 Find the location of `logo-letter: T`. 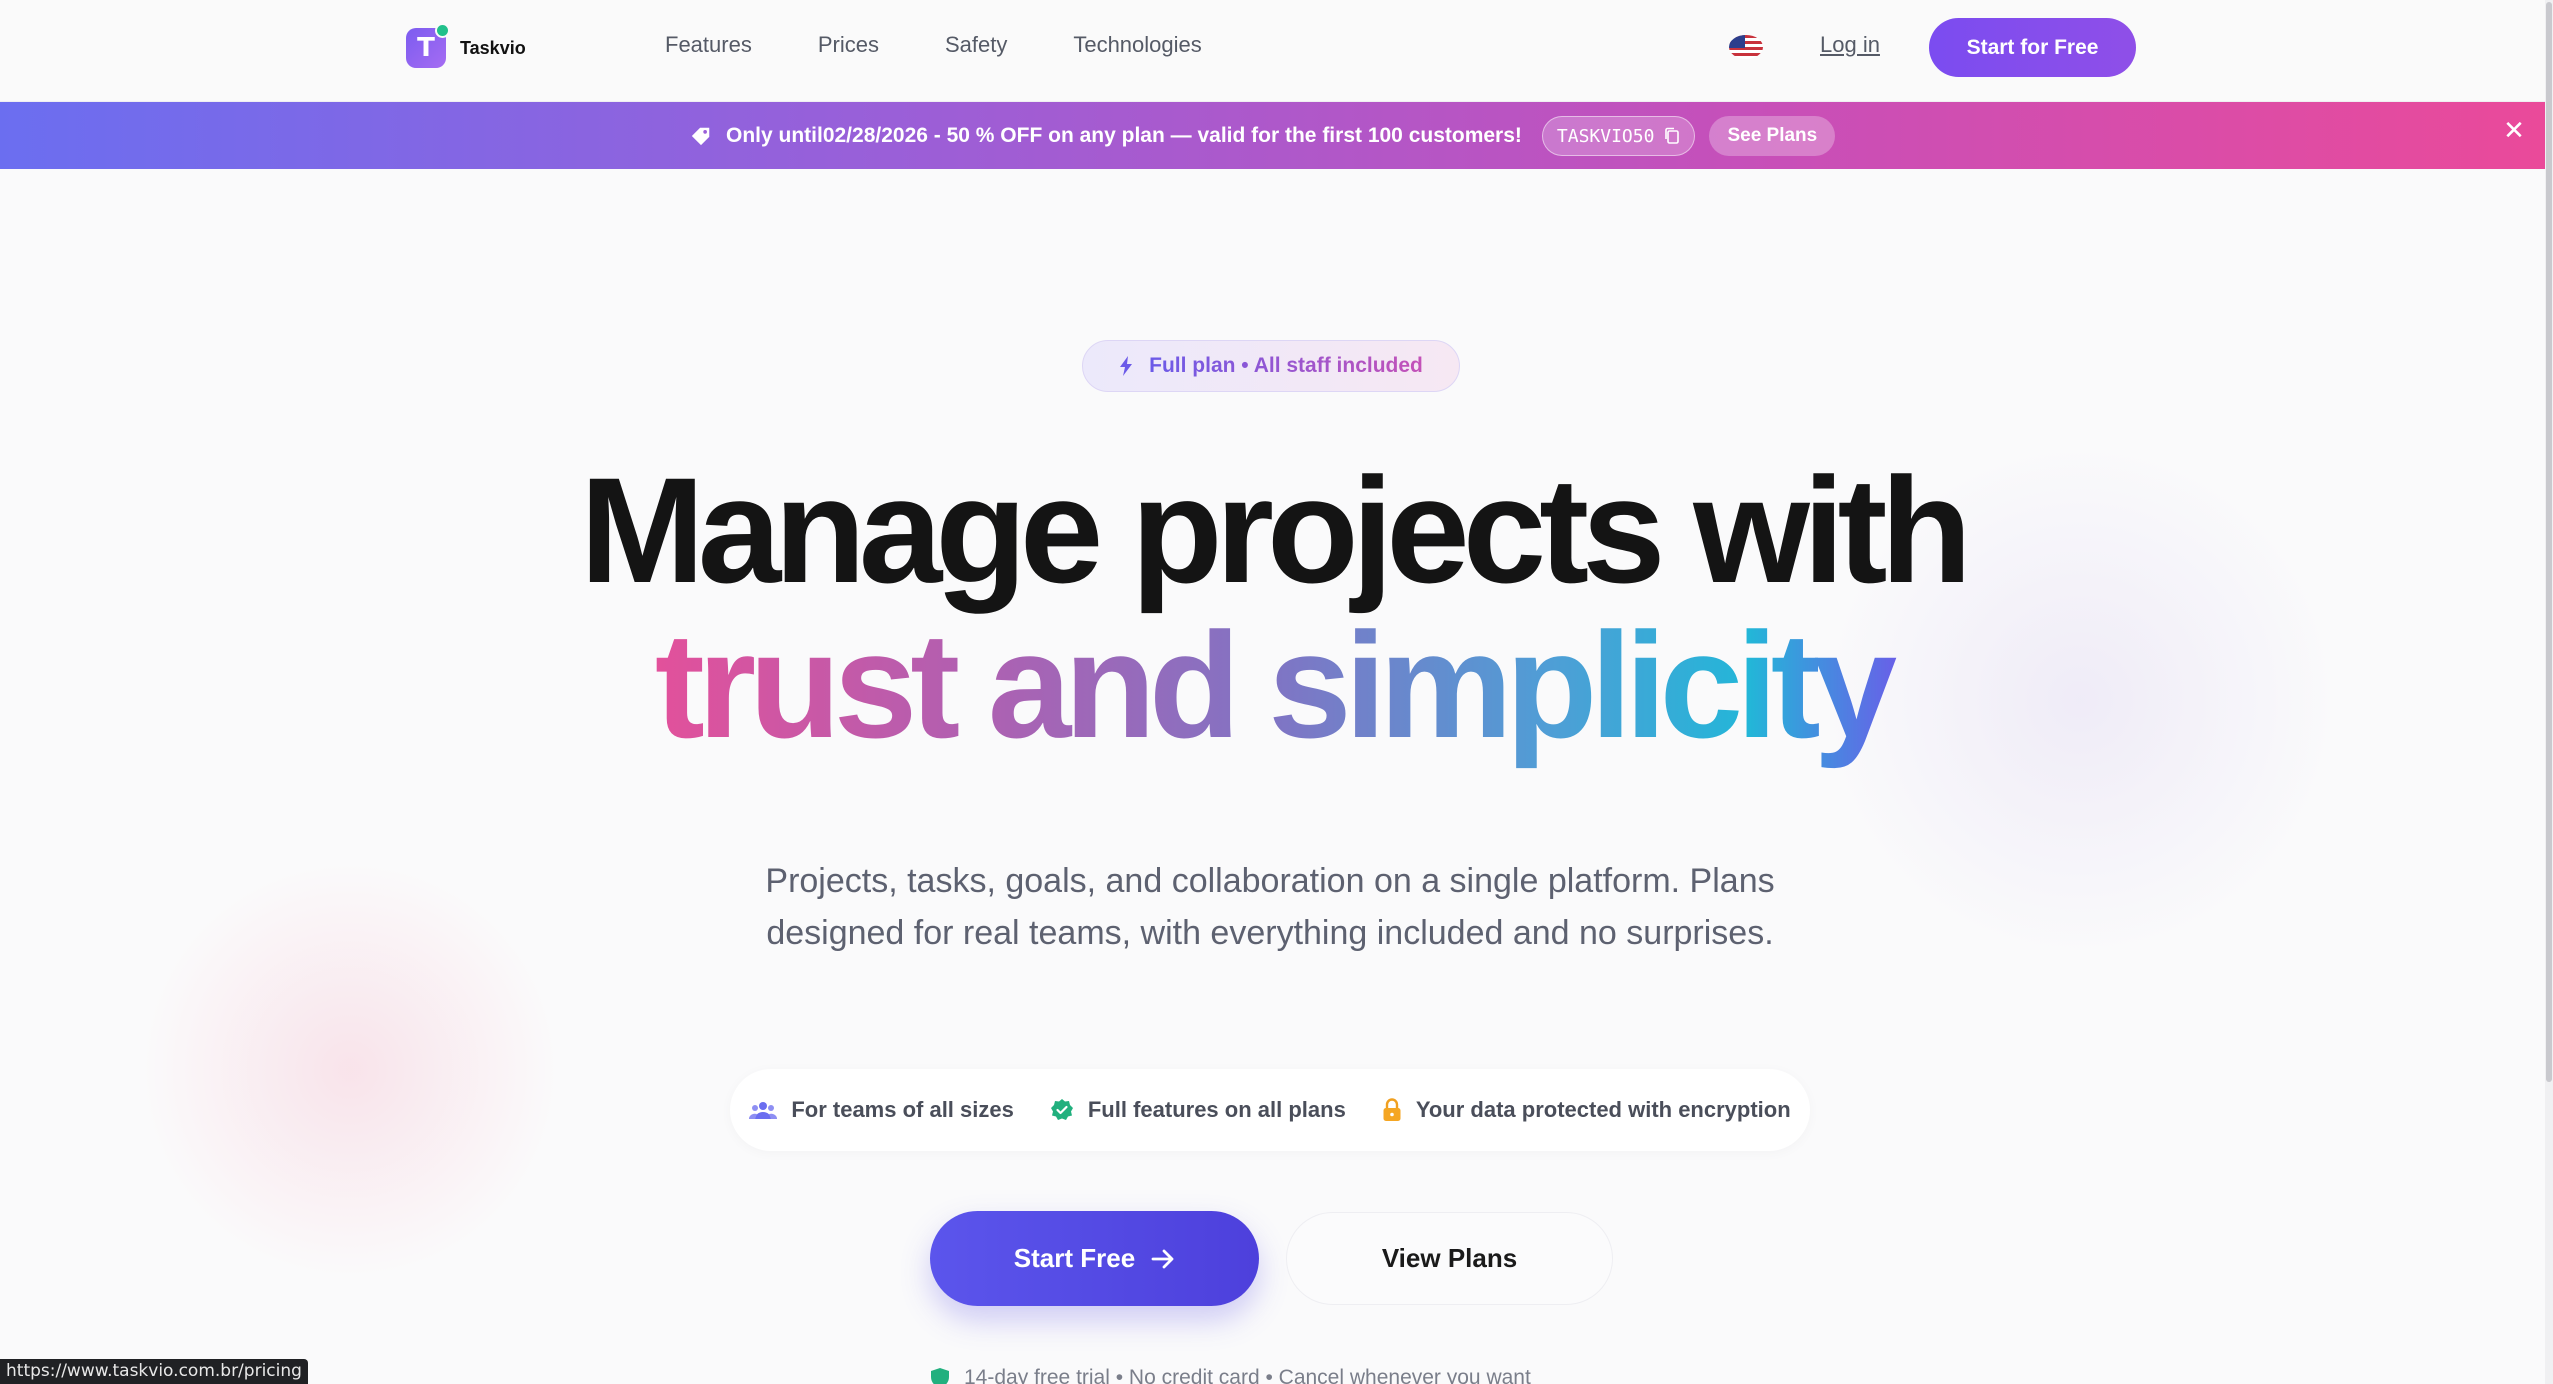

logo-letter: T is located at coordinates (426, 48).